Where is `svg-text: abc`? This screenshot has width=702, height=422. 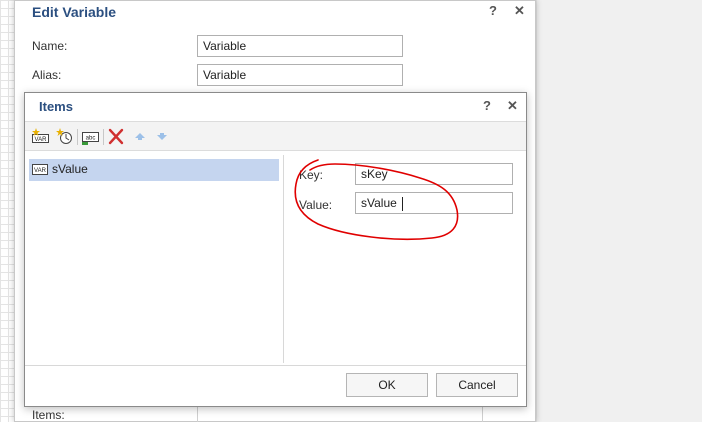
svg-text: abc is located at coordinates (91, 139).